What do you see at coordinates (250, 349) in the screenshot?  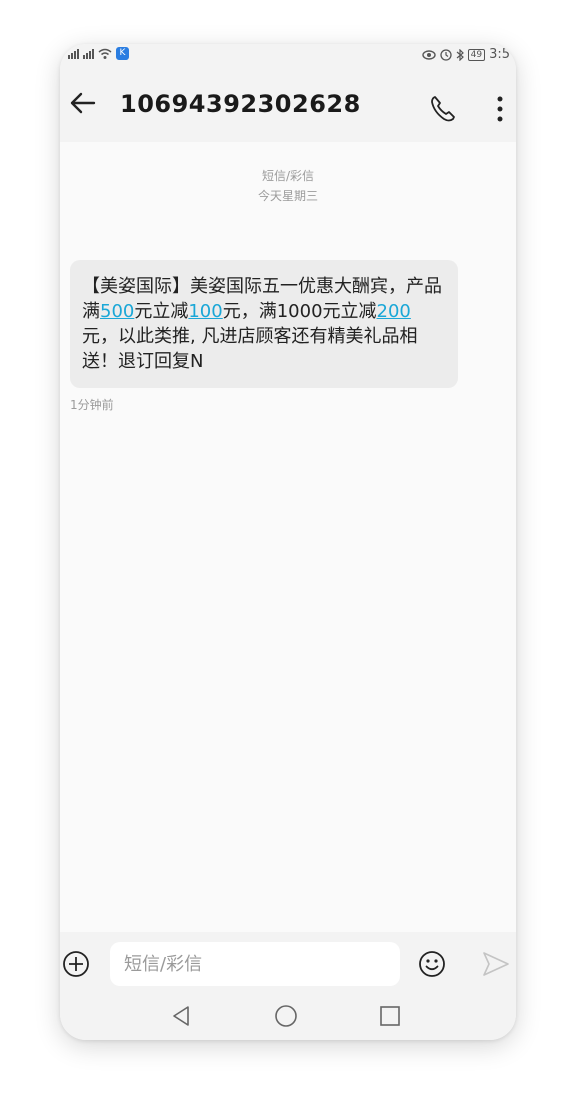 I see `message-text: 元，以此类推, 凡进店顾客还有精美礼品相送！退订回复N` at bounding box center [250, 349].